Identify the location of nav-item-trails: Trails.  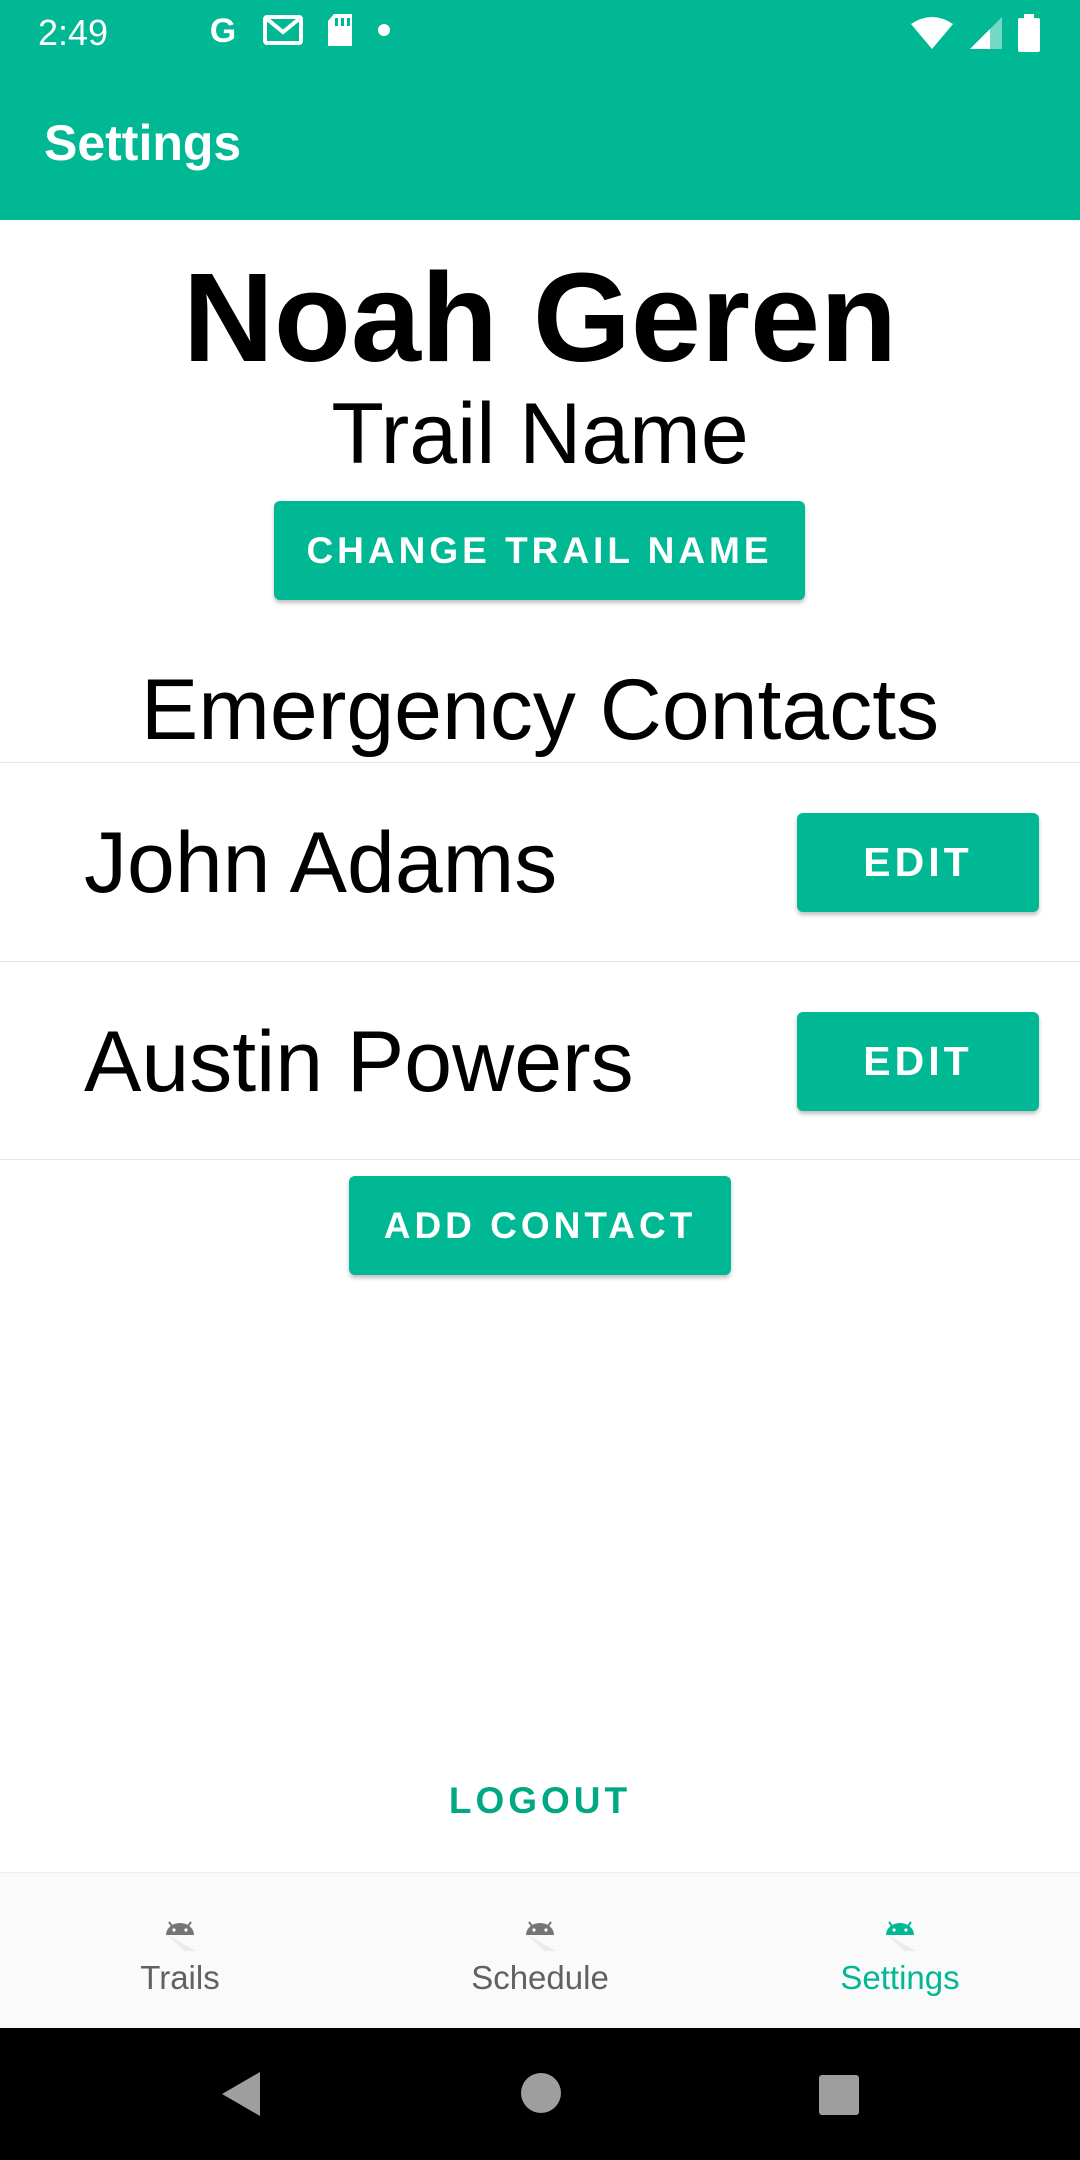
(180, 1950).